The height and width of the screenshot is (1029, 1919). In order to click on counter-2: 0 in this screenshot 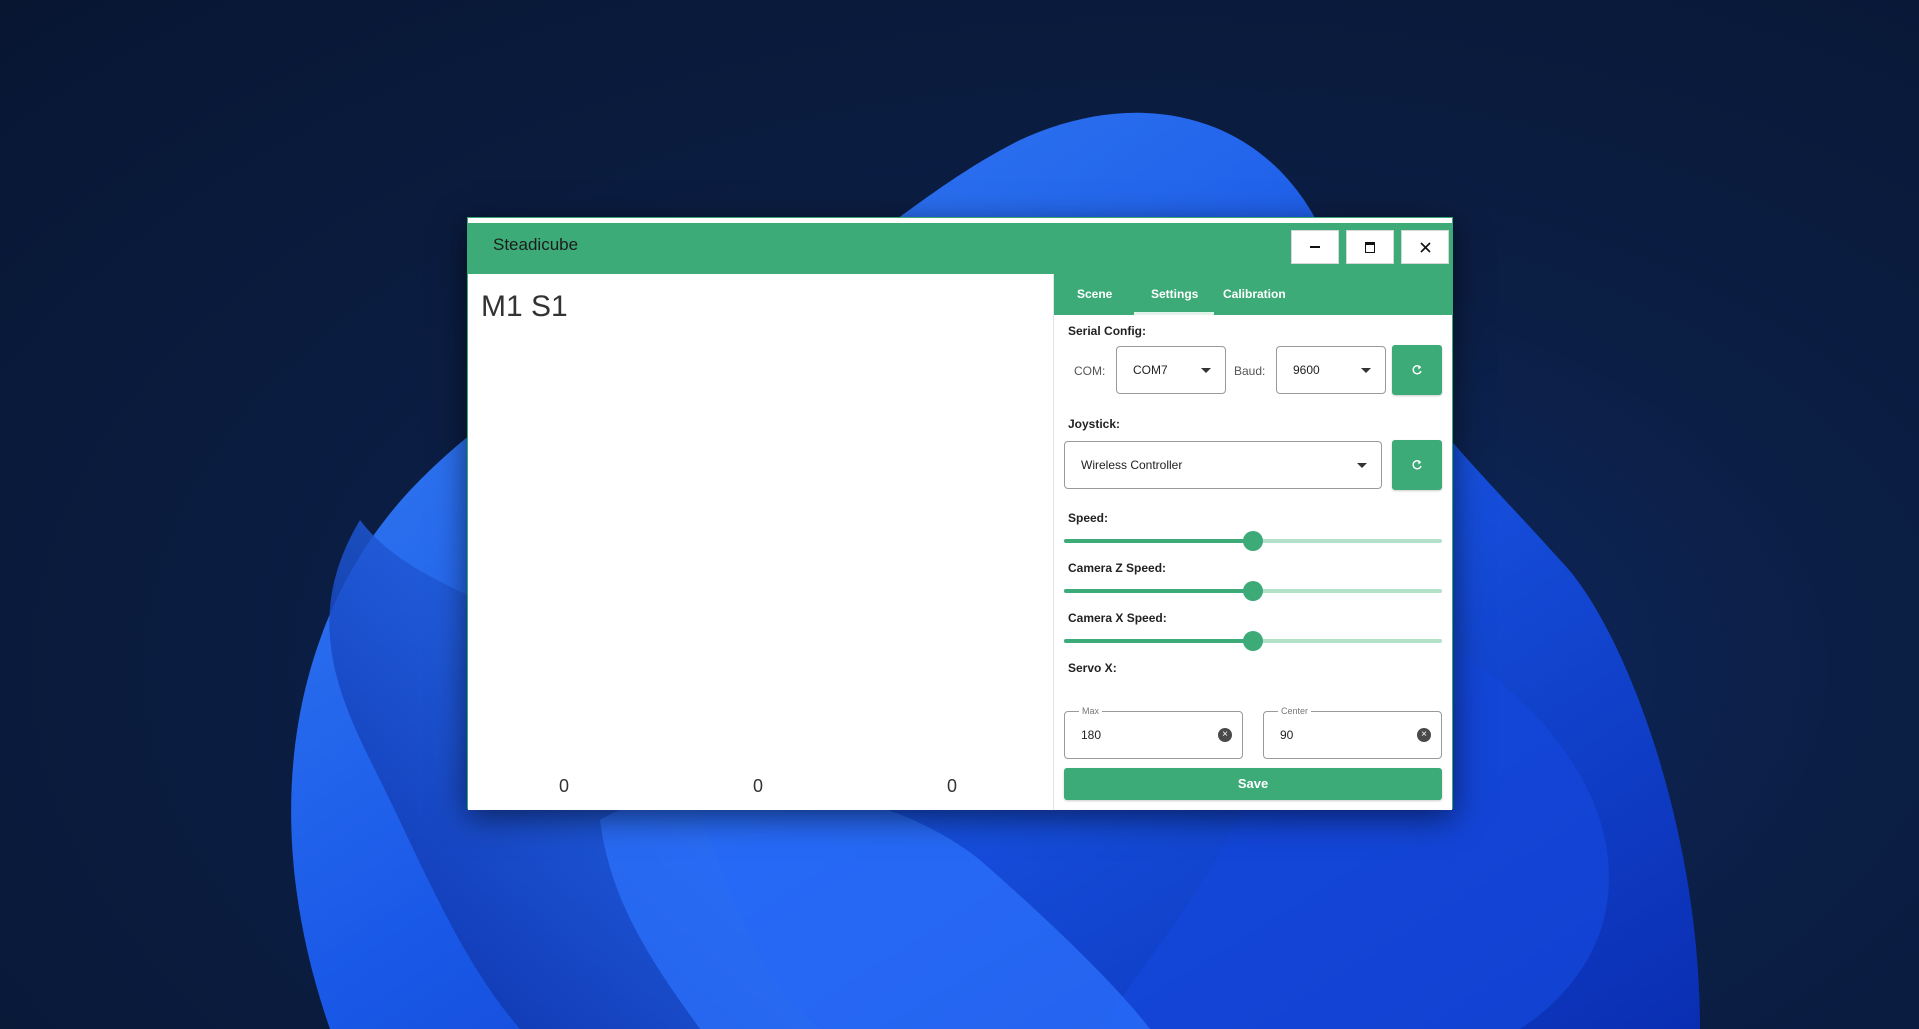, I will do `click(757, 786)`.